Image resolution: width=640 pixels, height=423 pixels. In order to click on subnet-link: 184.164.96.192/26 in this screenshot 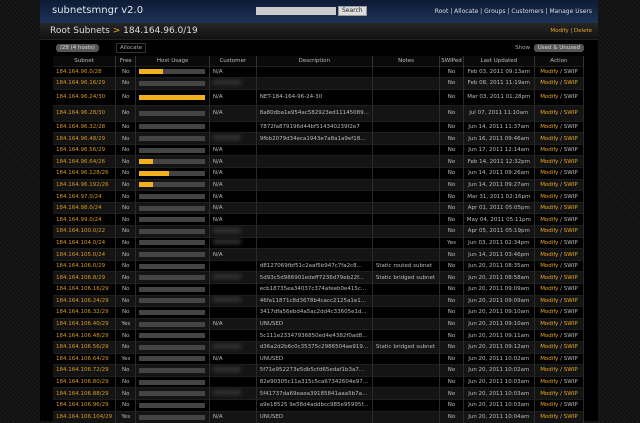, I will do `click(85, 184)`.